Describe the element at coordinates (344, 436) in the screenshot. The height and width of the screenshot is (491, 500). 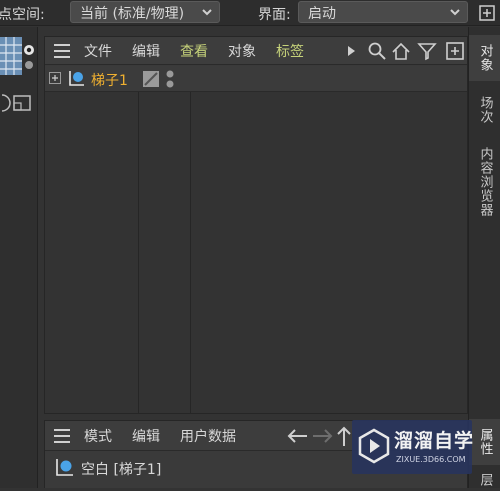
I see `arrow-up-icon` at that location.